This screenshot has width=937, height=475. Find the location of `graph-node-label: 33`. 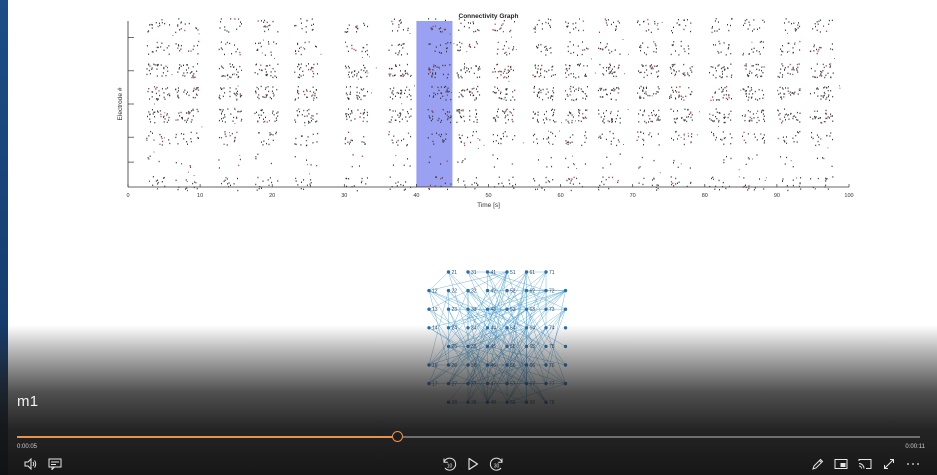

graph-node-label: 33 is located at coordinates (474, 310).